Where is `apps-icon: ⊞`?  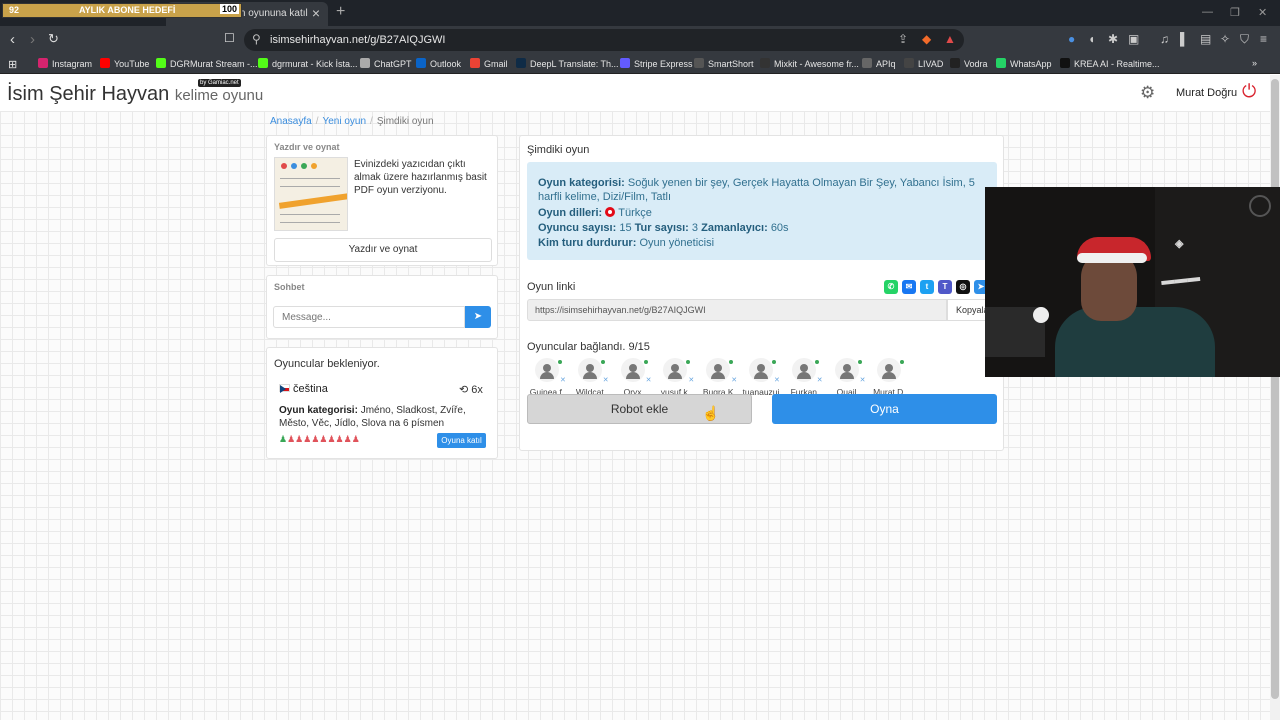
apps-icon: ⊞ is located at coordinates (12, 64).